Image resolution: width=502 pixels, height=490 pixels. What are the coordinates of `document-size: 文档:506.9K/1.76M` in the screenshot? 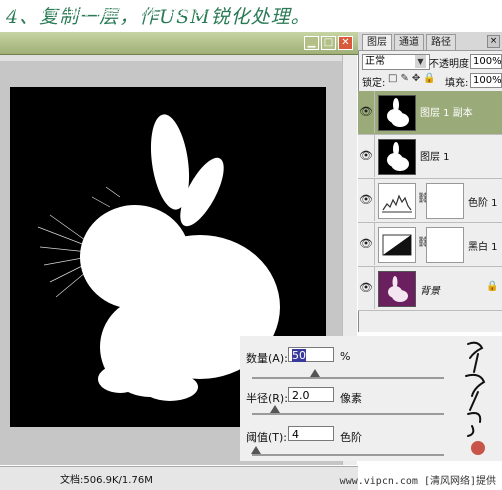 It's located at (106, 480).